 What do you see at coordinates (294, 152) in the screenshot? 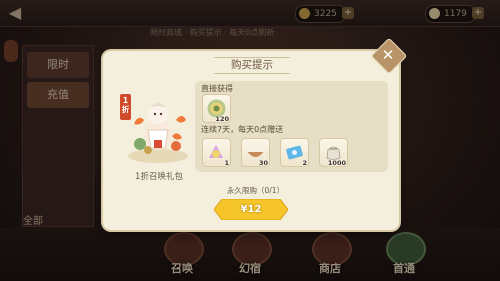
I see `reward-item: 2` at bounding box center [294, 152].